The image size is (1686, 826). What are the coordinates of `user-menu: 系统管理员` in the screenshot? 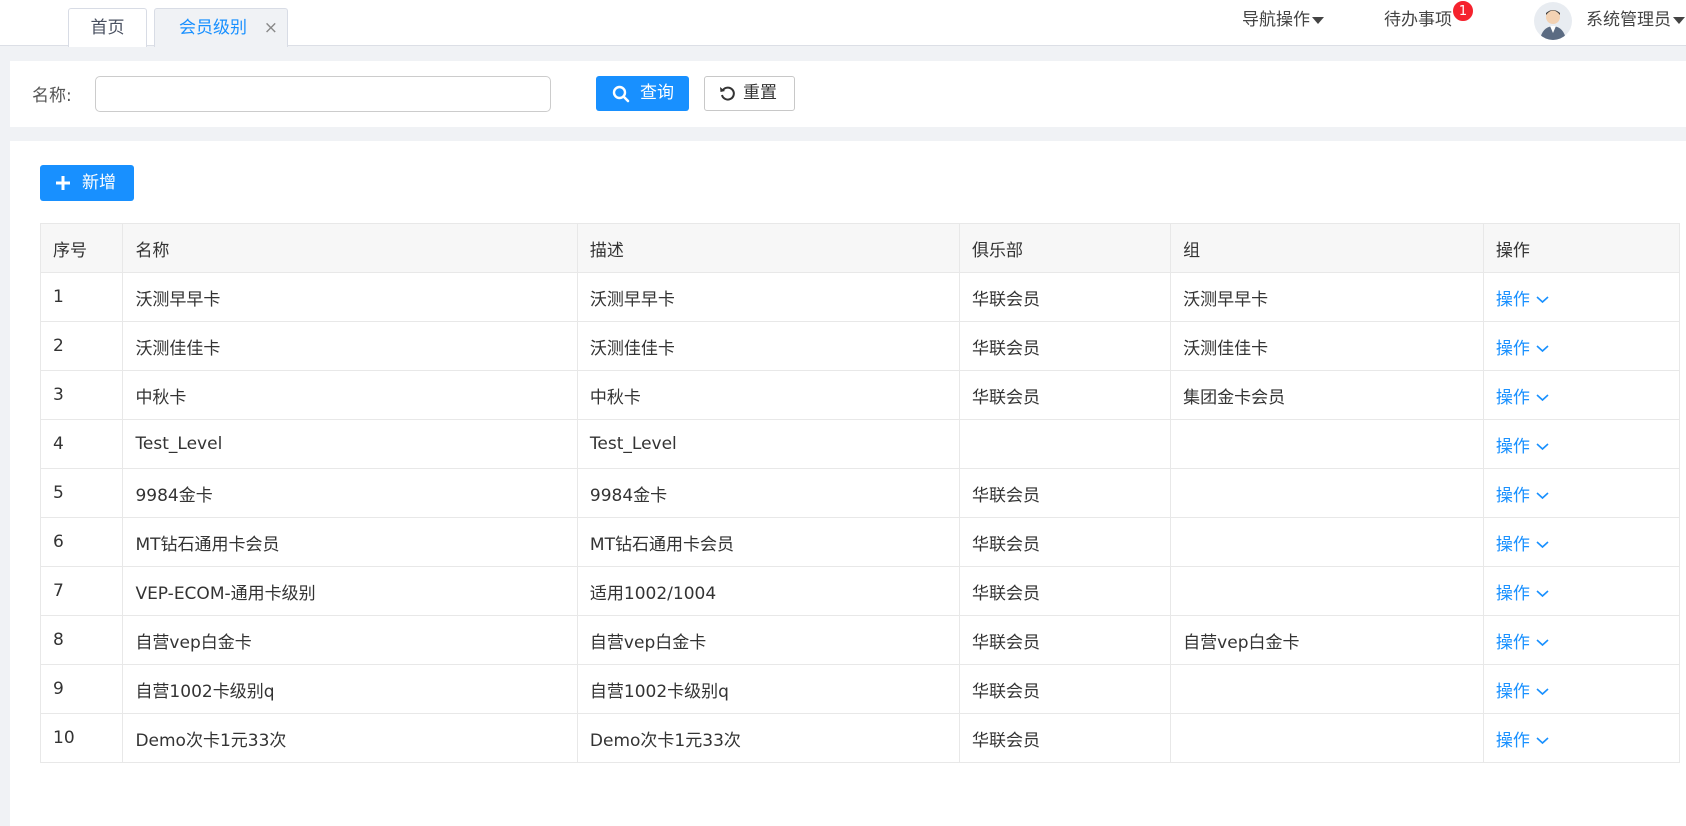 It's located at (1635, 20).